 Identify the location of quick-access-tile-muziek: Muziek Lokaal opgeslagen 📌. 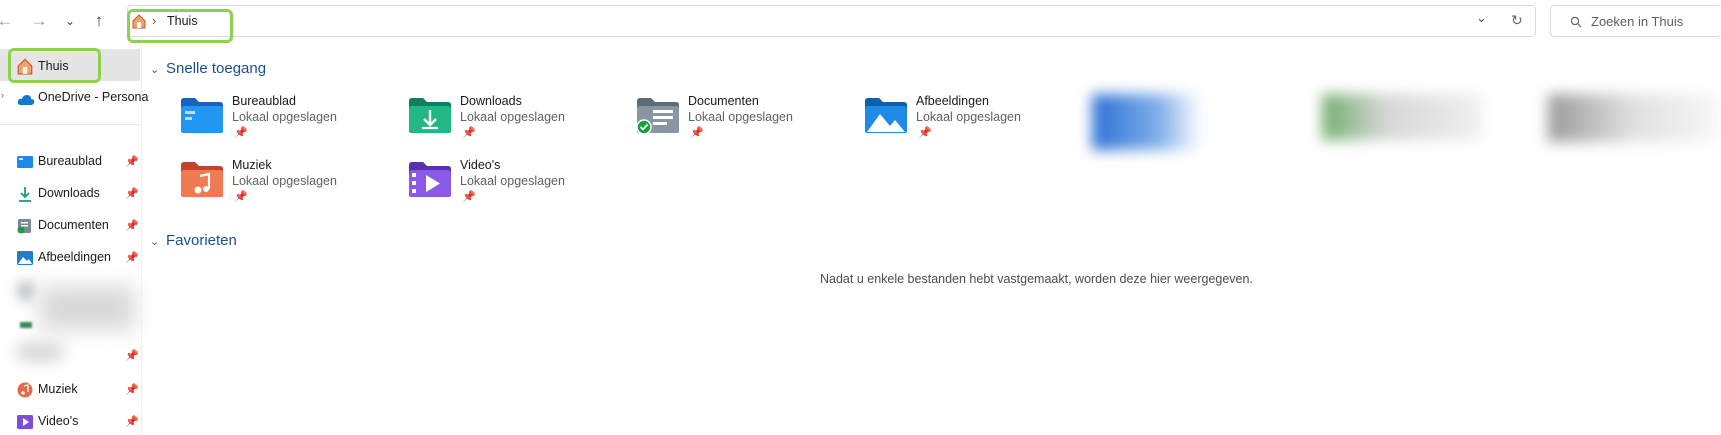
(285, 184).